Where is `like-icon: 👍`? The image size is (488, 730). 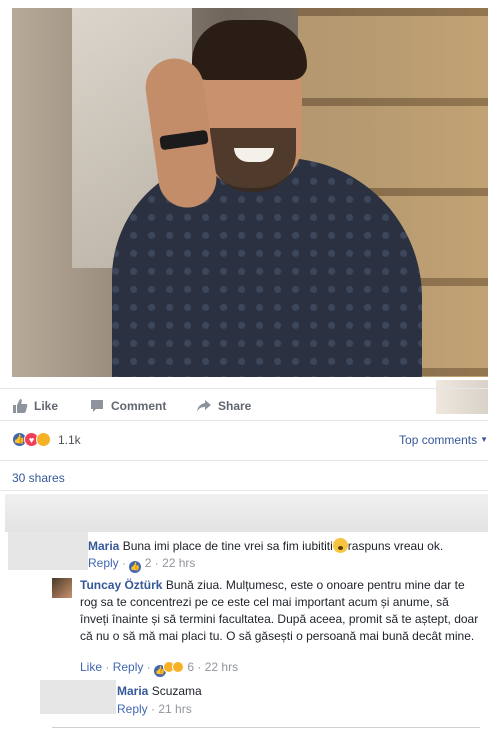
like-icon: 👍 is located at coordinates (135, 567).